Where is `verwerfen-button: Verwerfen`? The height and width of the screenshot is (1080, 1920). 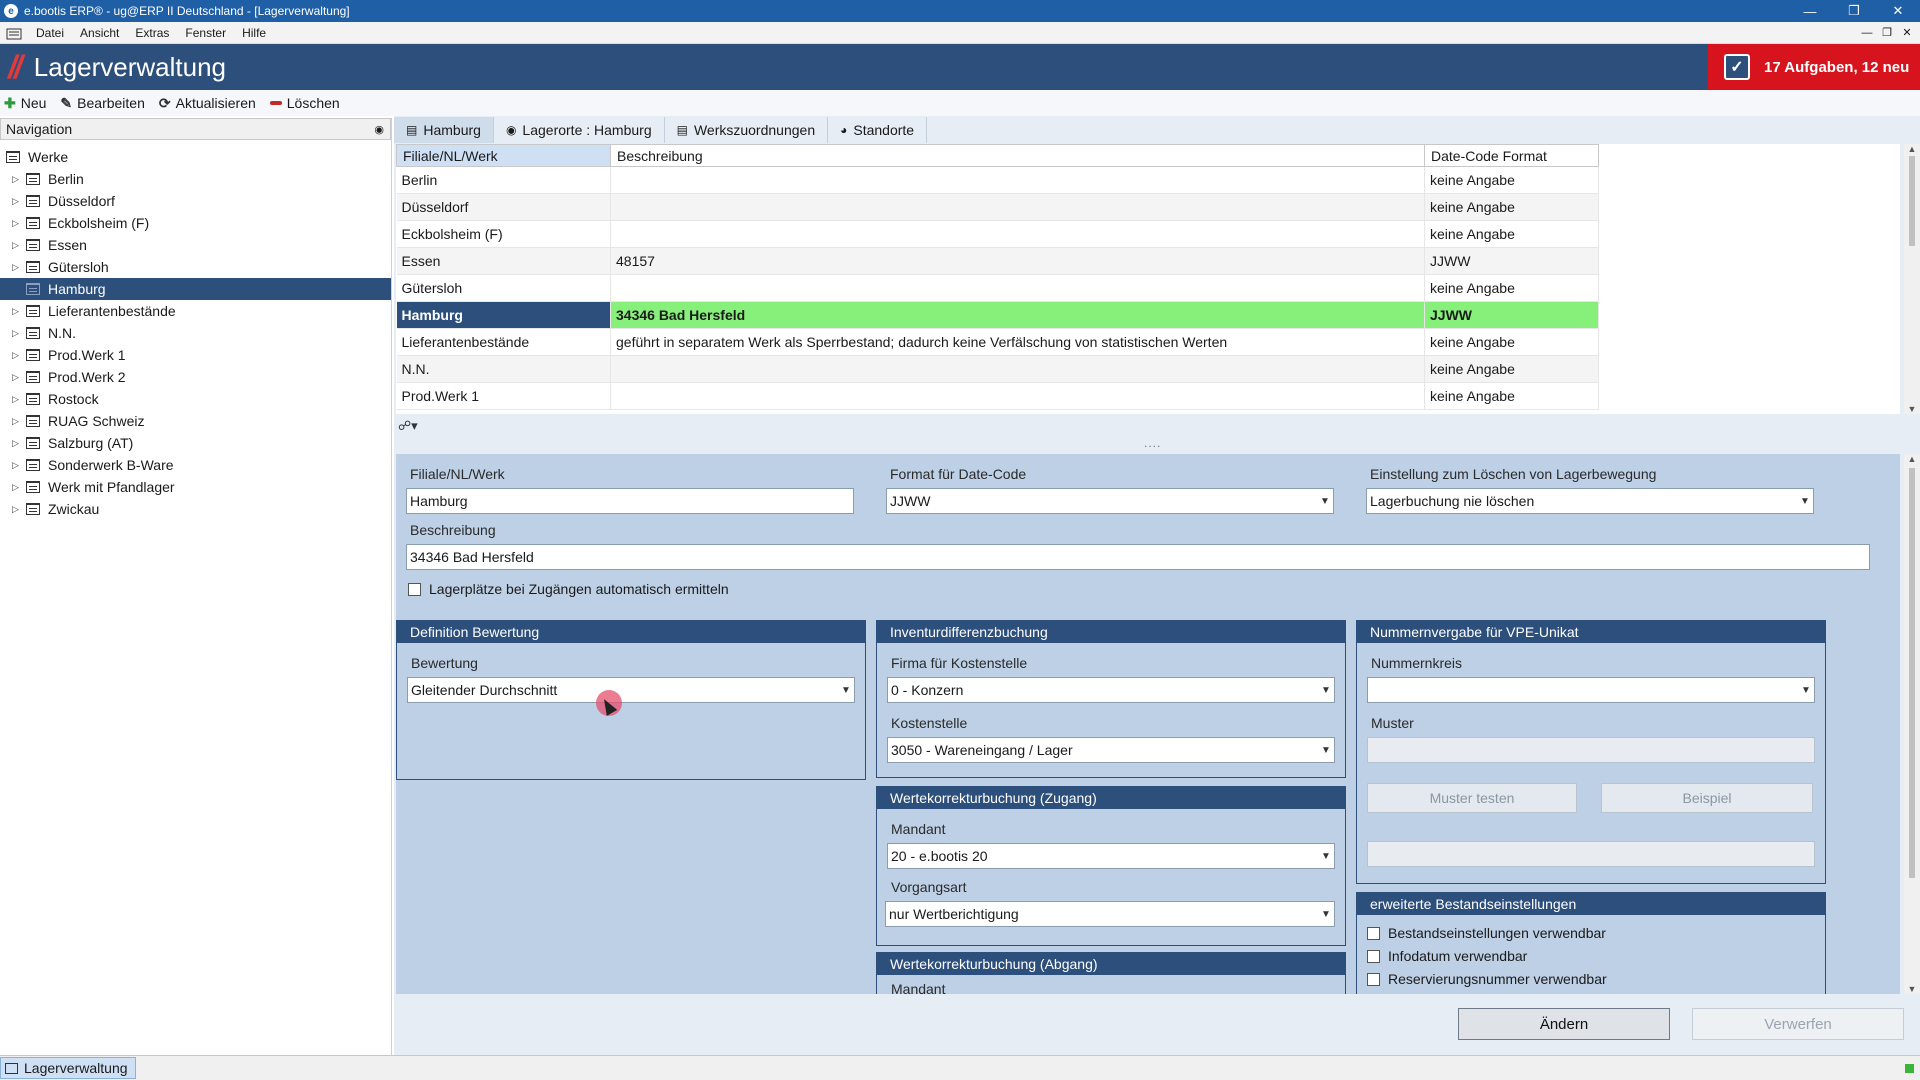
verwerfen-button: Verwerfen is located at coordinates (1798, 1024).